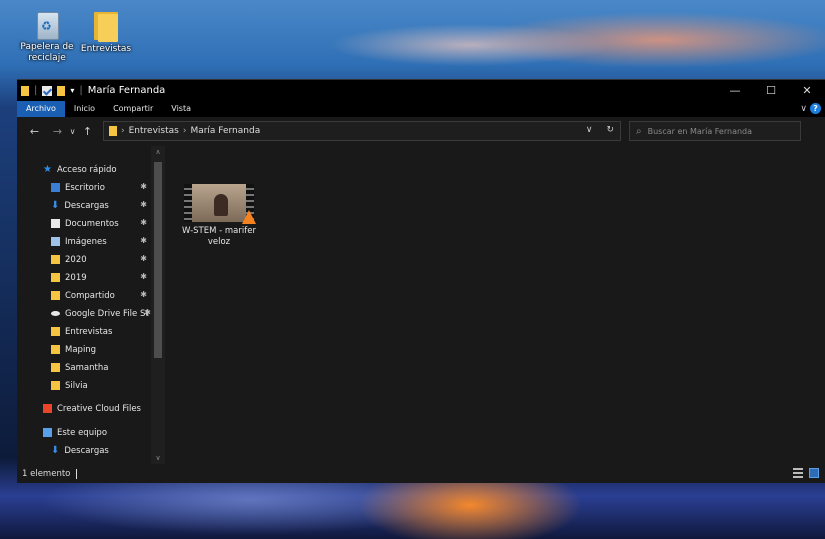 The width and height of the screenshot is (825, 539). I want to click on star-icon: ★, so click(47, 169).